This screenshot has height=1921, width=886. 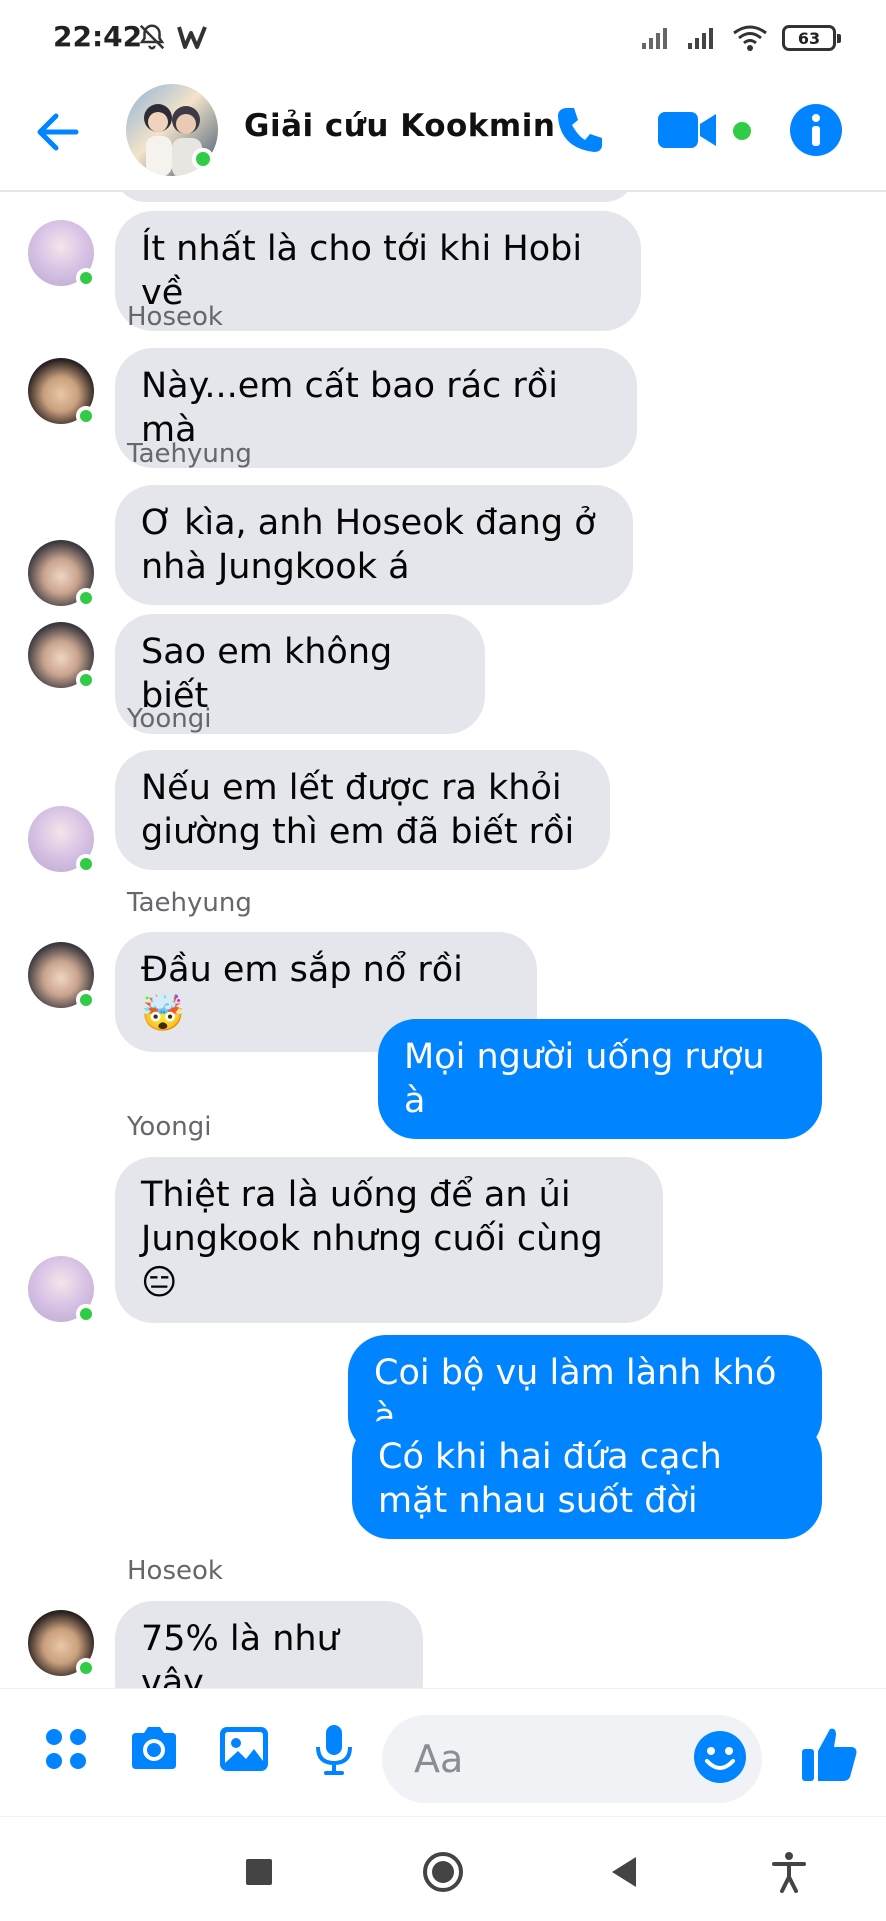 What do you see at coordinates (816, 130) in the screenshot?
I see `info-icon` at bounding box center [816, 130].